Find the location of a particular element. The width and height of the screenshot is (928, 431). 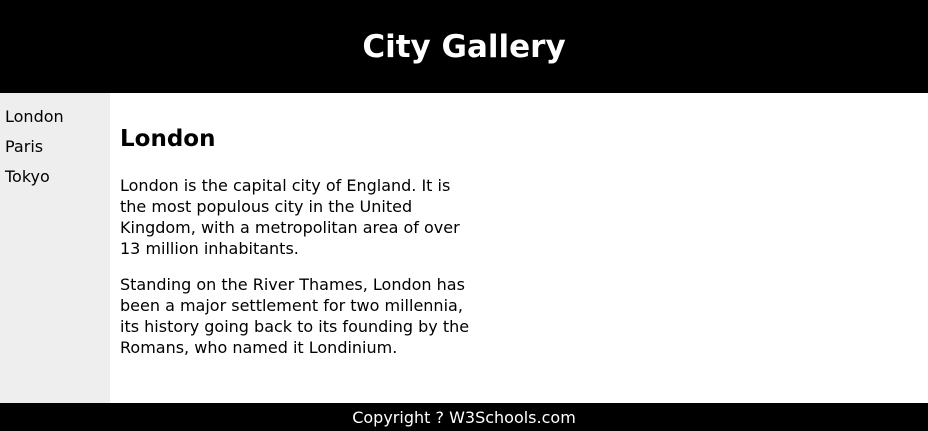

page-footer: Copyright ? W3Schools.com is located at coordinates (464, 417).